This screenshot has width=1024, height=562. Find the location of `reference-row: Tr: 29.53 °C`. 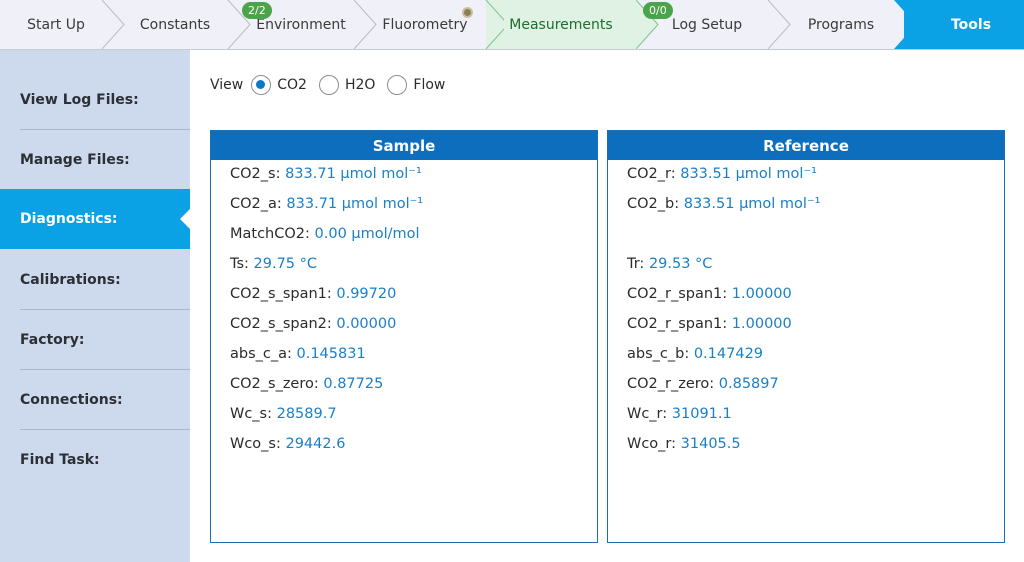

reference-row: Tr: 29.53 °C is located at coordinates (669, 264).